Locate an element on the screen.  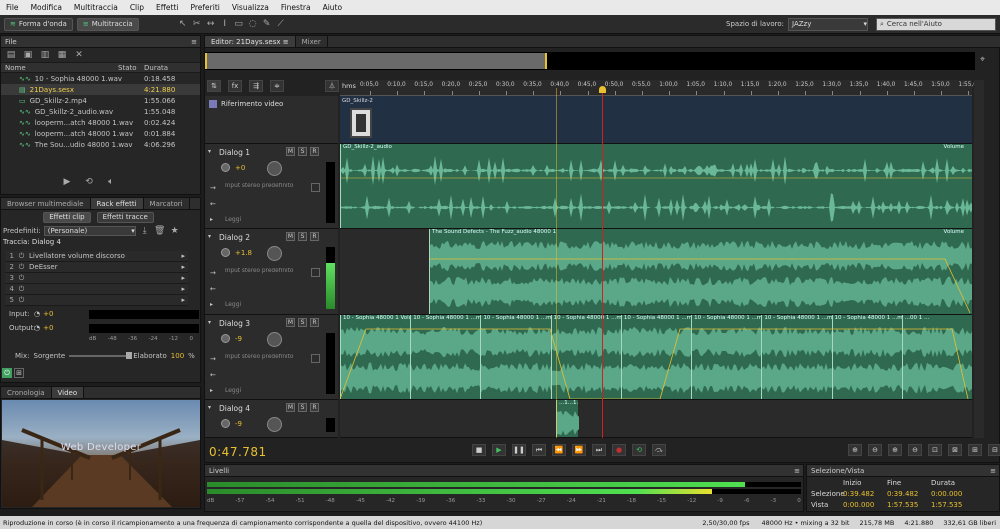
menu-visualizza: Visualizza is located at coordinates (250, 7).